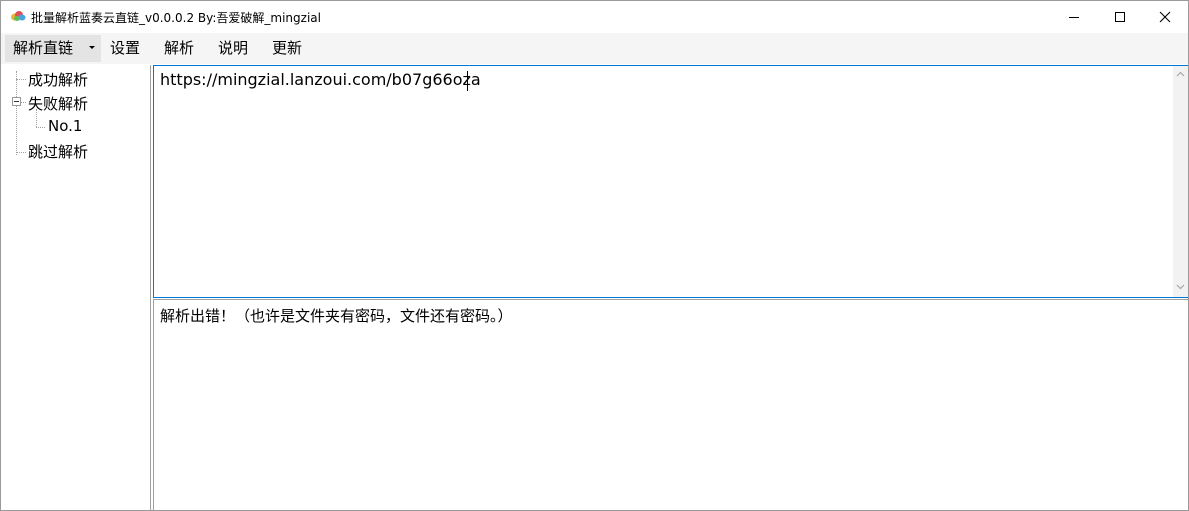  Describe the element at coordinates (58, 103) in the screenshot. I see `tree-node-failed: 失败解析` at that location.